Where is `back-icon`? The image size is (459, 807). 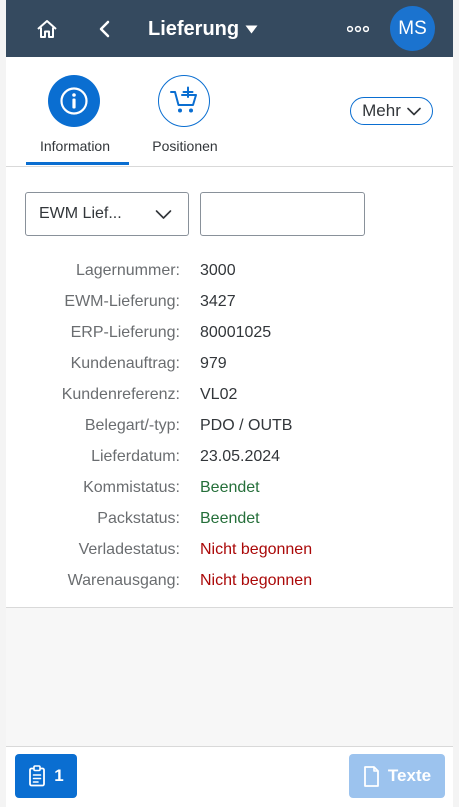 back-icon is located at coordinates (104, 29).